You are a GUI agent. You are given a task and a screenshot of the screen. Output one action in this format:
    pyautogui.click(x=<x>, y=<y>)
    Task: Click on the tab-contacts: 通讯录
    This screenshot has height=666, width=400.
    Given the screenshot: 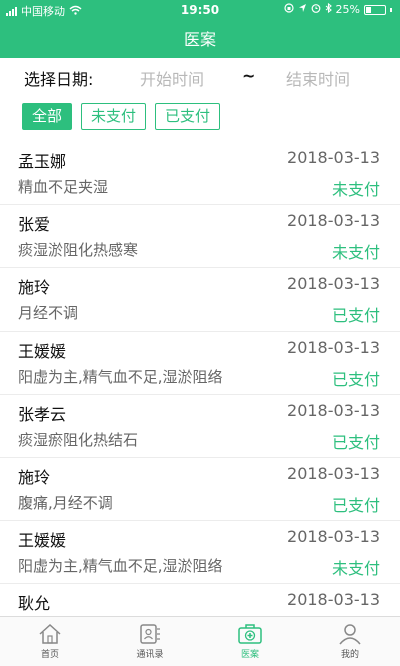 What is the action you would take?
    pyautogui.click(x=150, y=641)
    